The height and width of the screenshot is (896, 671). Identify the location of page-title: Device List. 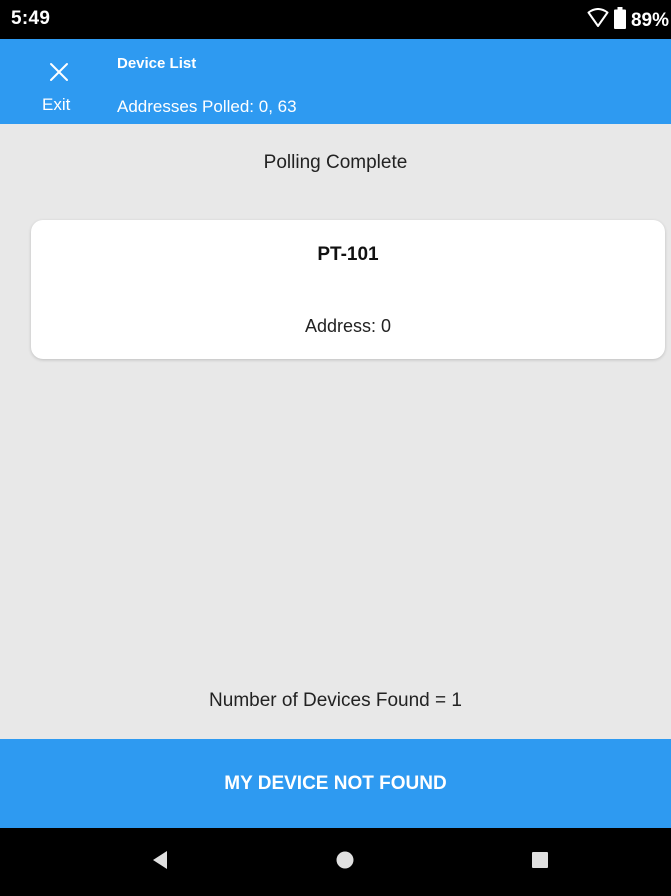
(157, 63).